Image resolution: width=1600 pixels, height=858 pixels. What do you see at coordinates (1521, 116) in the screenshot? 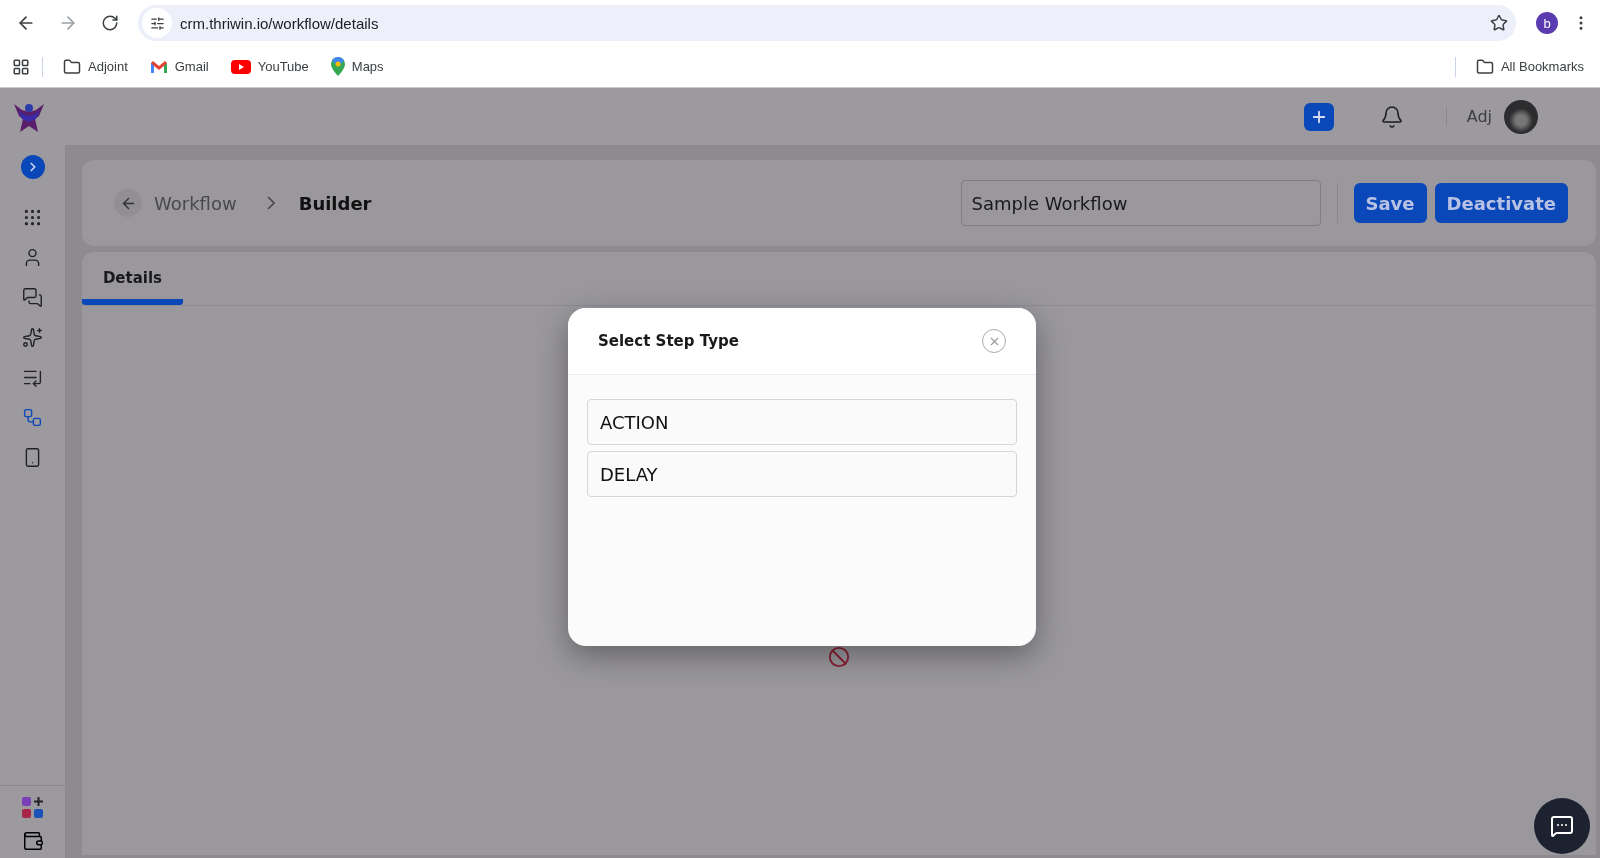
I see `user-avatar` at bounding box center [1521, 116].